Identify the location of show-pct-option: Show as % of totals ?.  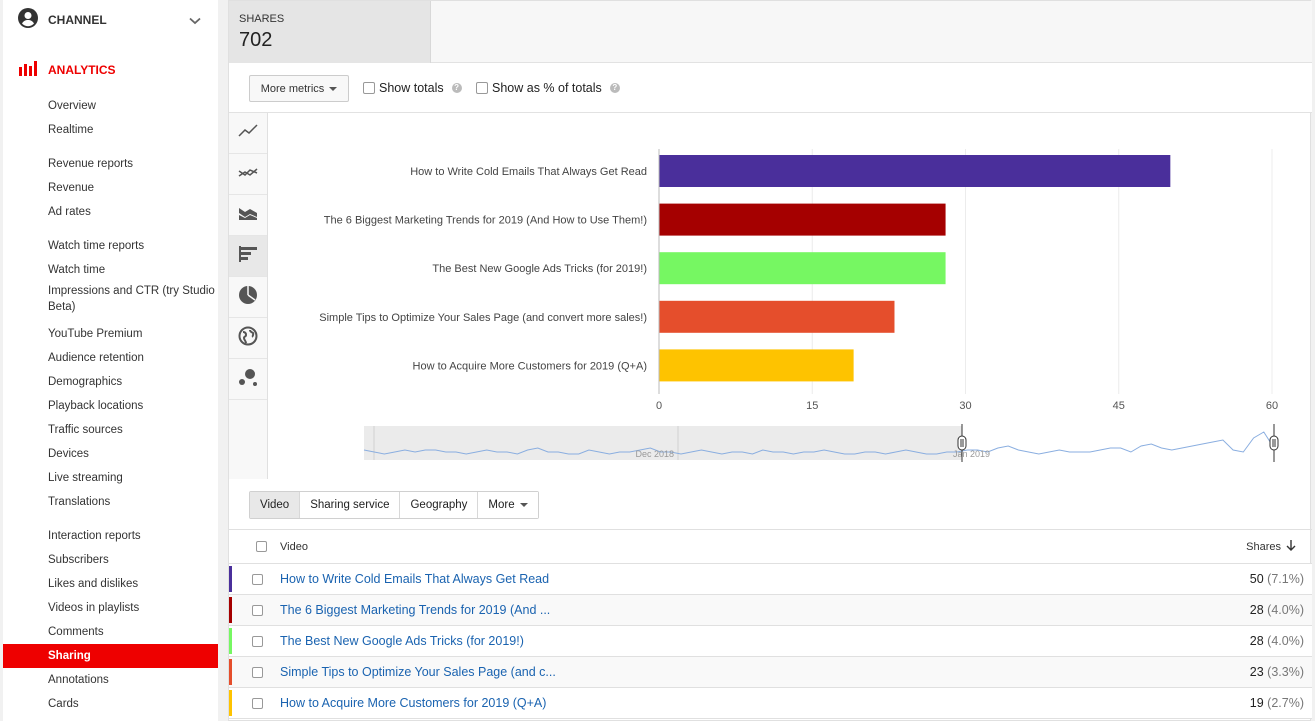
(548, 88).